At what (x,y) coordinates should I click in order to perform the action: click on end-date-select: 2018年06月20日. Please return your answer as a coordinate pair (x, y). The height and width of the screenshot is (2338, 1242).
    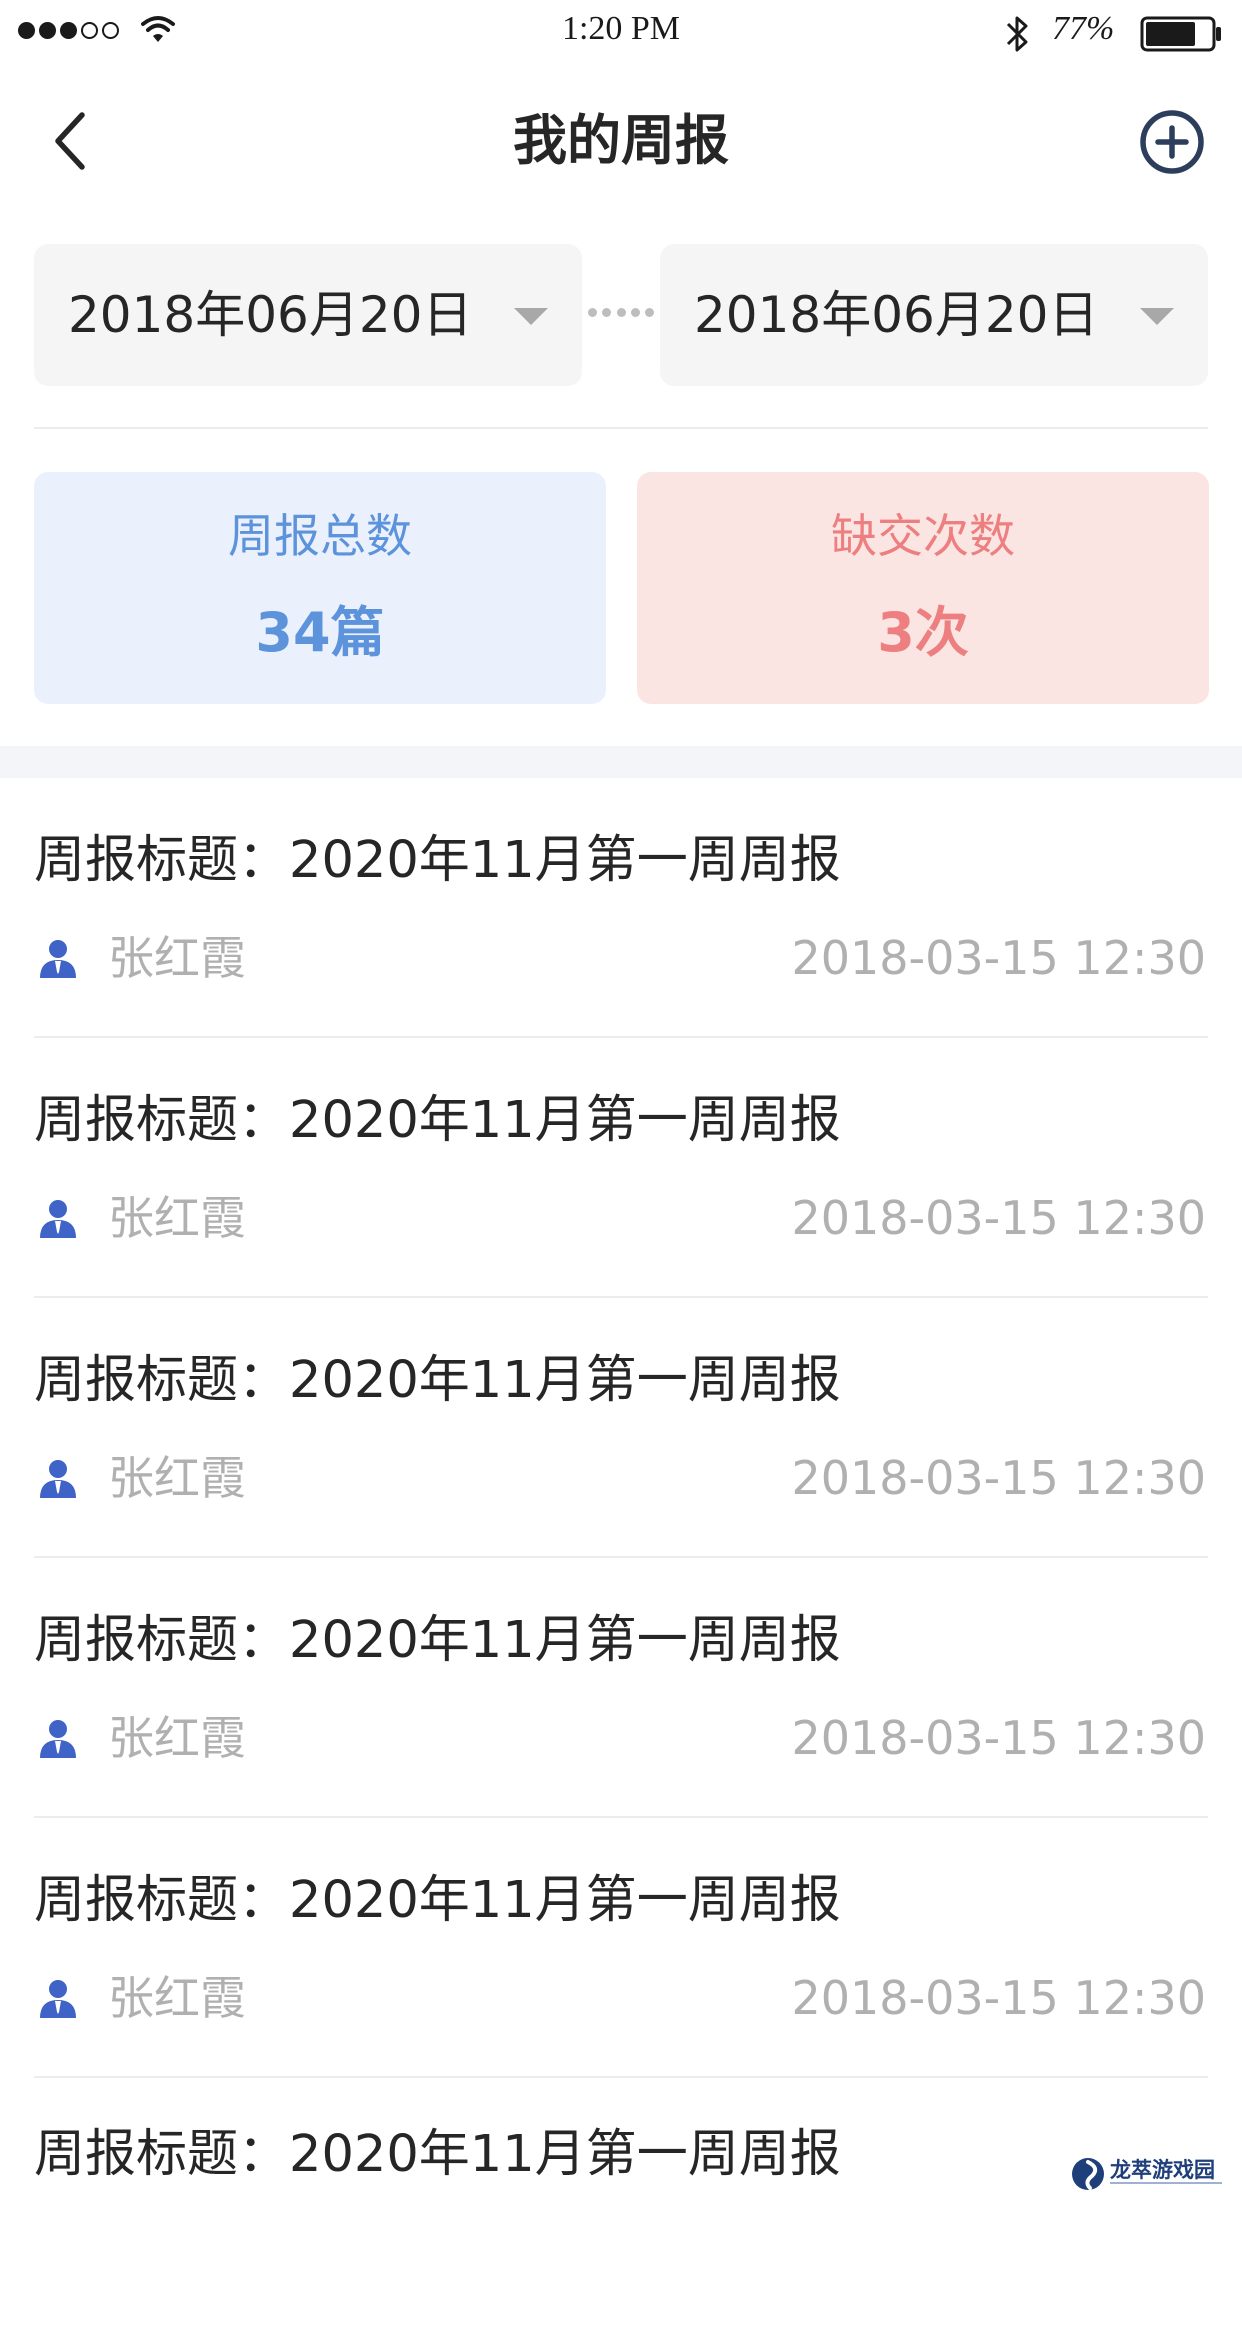
    Looking at the image, I should click on (934, 315).